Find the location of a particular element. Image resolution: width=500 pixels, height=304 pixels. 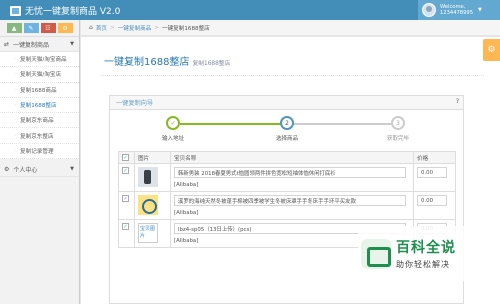

table-header-row: ✓ 图片 宝贝名称 价格 is located at coordinates (287, 157).